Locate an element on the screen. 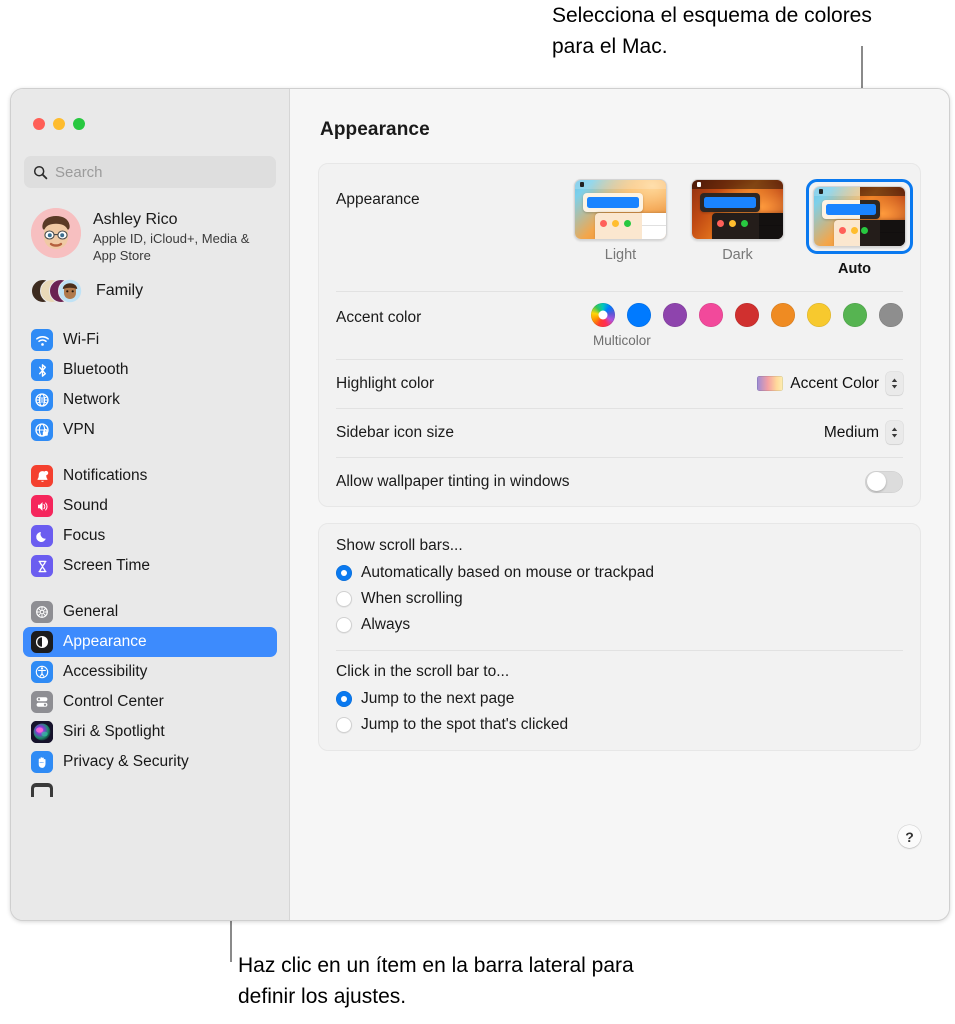 Image resolution: width=955 pixels, height=1024 pixels. page-title: Appearance is located at coordinates (375, 129).